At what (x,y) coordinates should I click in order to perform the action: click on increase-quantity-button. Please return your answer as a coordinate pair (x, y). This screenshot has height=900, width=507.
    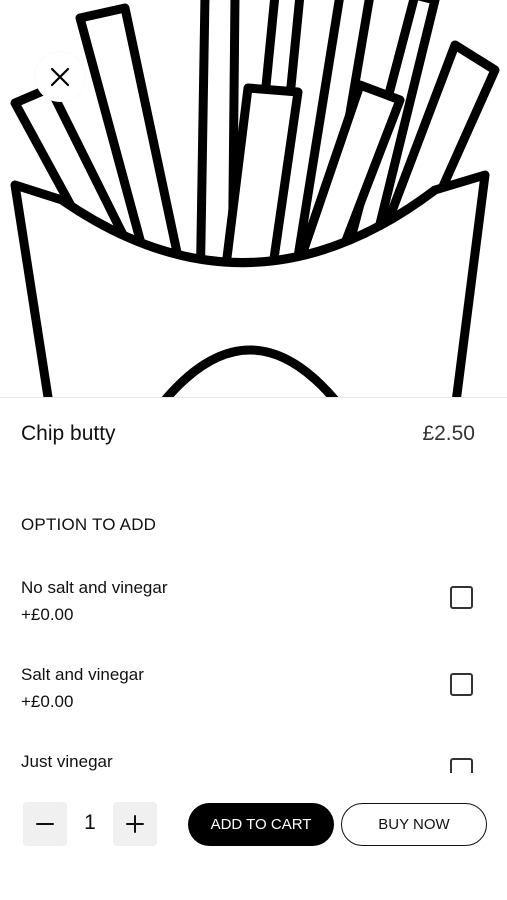
    Looking at the image, I should click on (135, 824).